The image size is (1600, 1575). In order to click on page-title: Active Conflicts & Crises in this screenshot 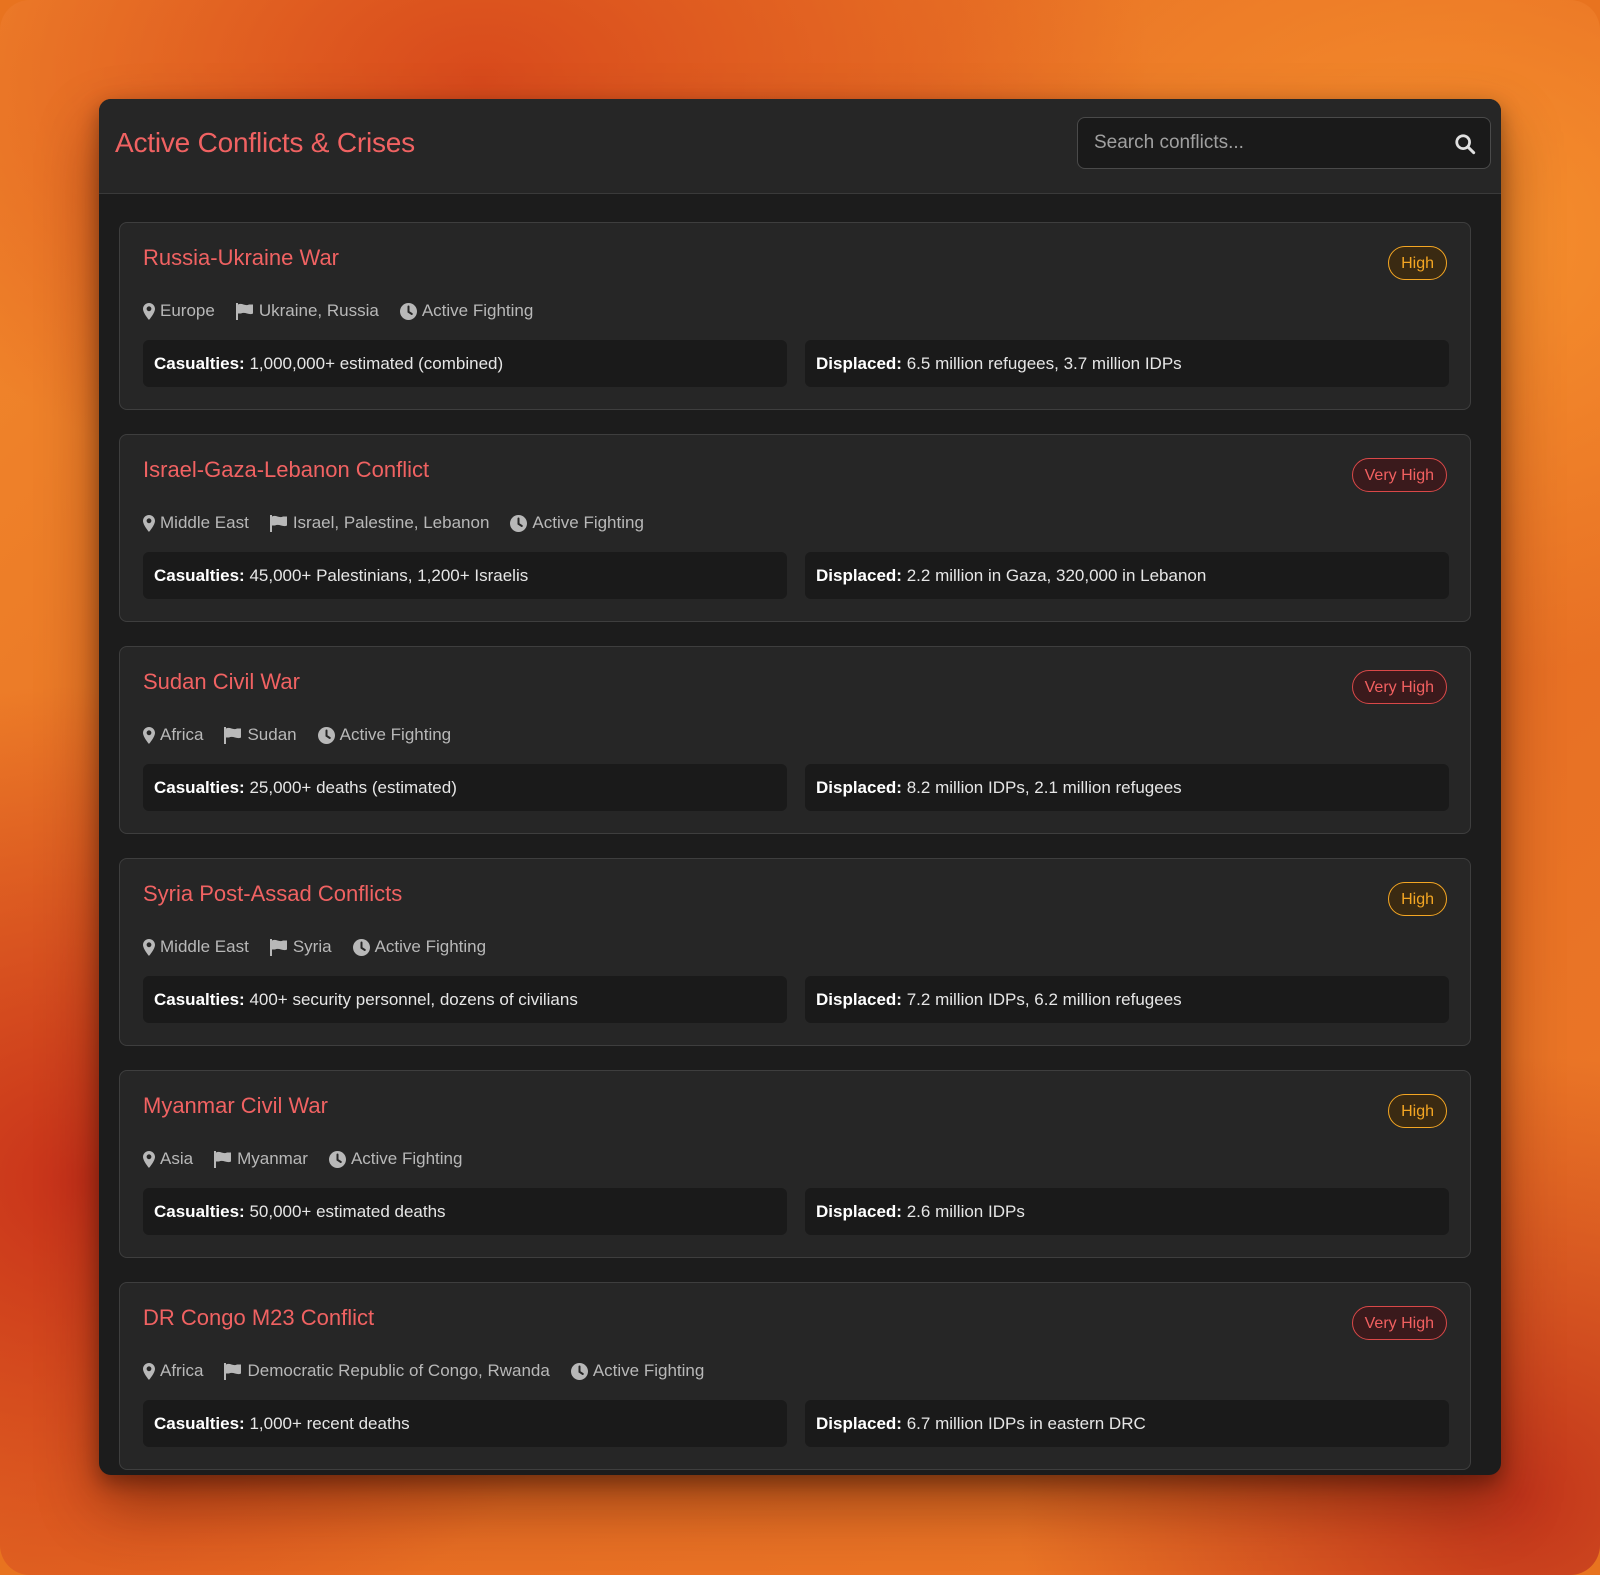, I will do `click(265, 142)`.